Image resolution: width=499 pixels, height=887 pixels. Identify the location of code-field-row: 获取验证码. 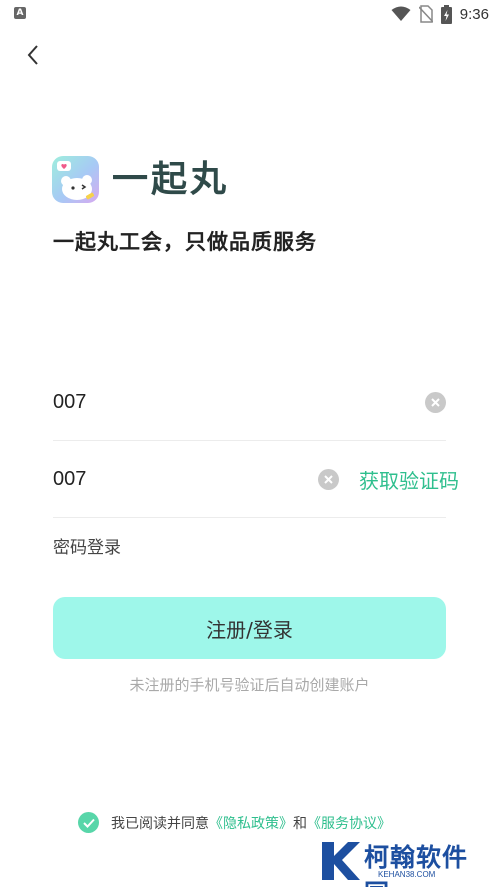
(256, 479).